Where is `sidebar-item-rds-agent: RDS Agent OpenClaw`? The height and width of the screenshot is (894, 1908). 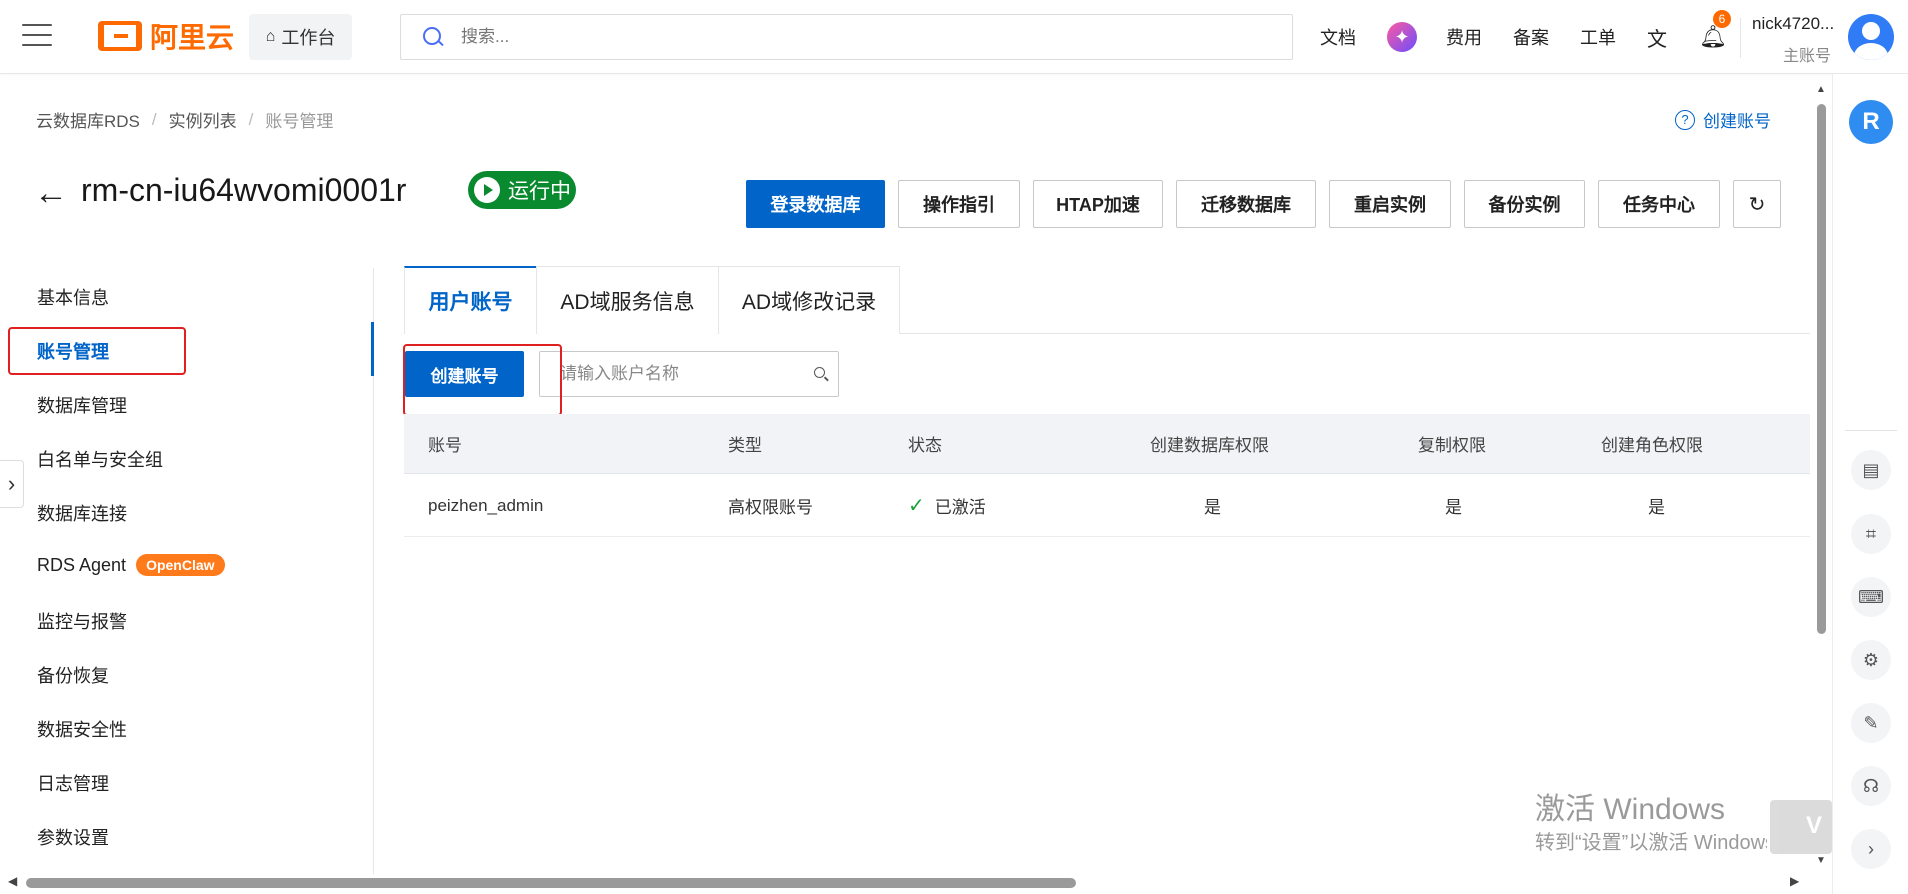
sidebar-item-rds-agent: RDS Agent OpenClaw is located at coordinates (131, 565).